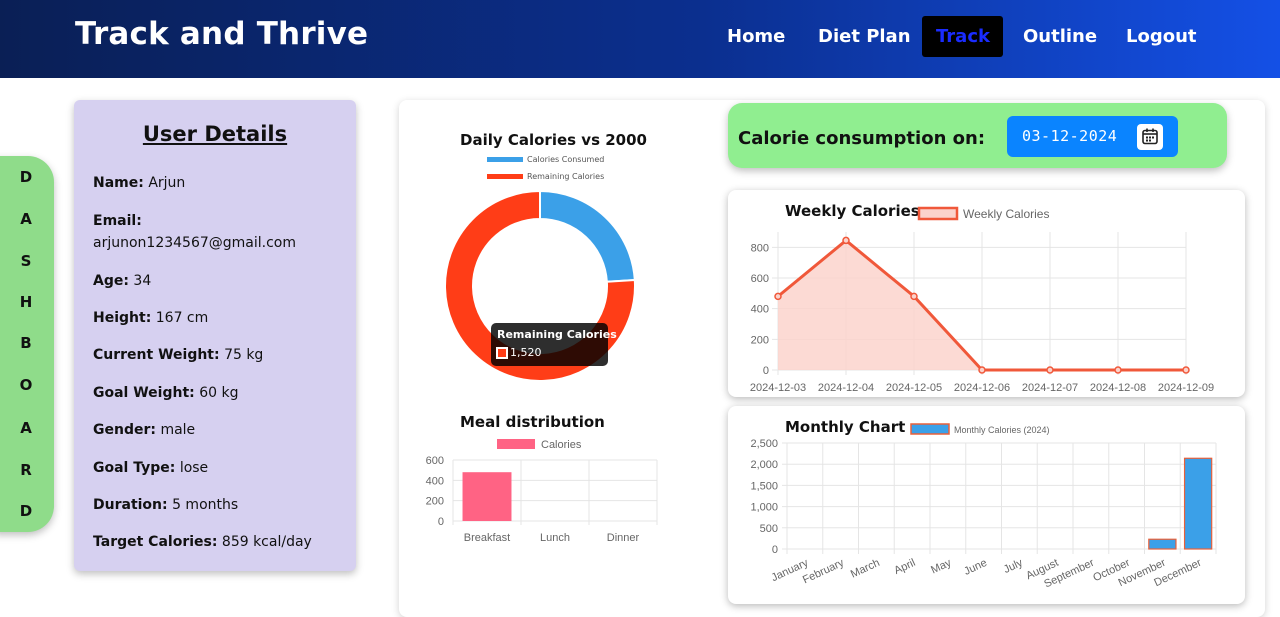  What do you see at coordinates (846, 388) in the screenshot?
I see `weekly-xtick-label: 2024-12-04` at bounding box center [846, 388].